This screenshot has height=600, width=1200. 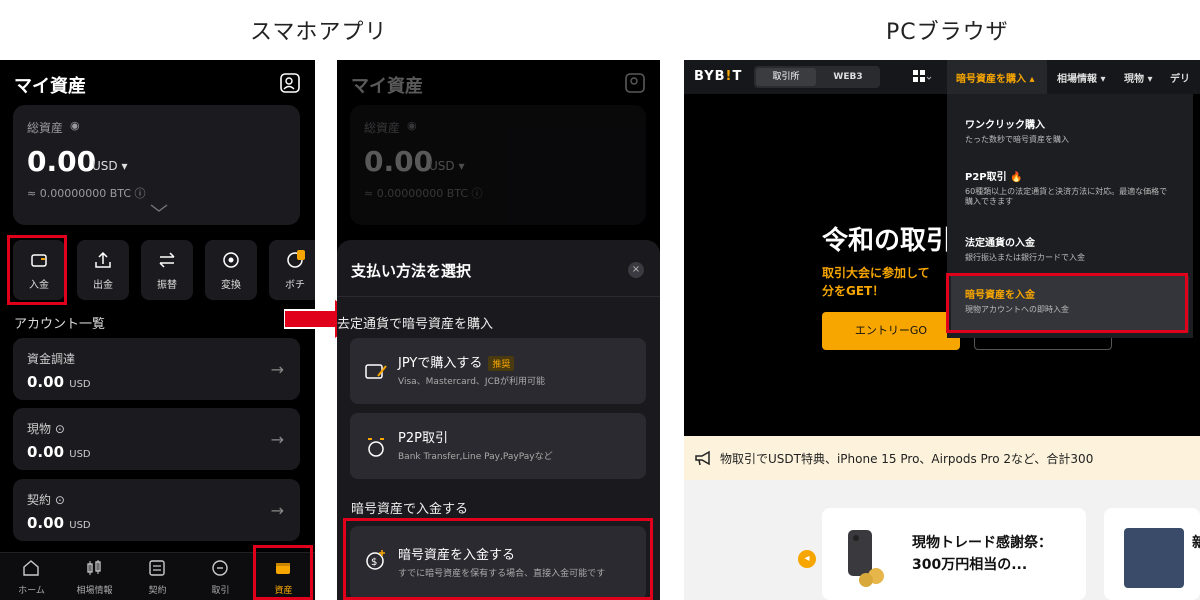 I want to click on crypto-section-heading: 暗号資産で入金する, so click(x=410, y=509).